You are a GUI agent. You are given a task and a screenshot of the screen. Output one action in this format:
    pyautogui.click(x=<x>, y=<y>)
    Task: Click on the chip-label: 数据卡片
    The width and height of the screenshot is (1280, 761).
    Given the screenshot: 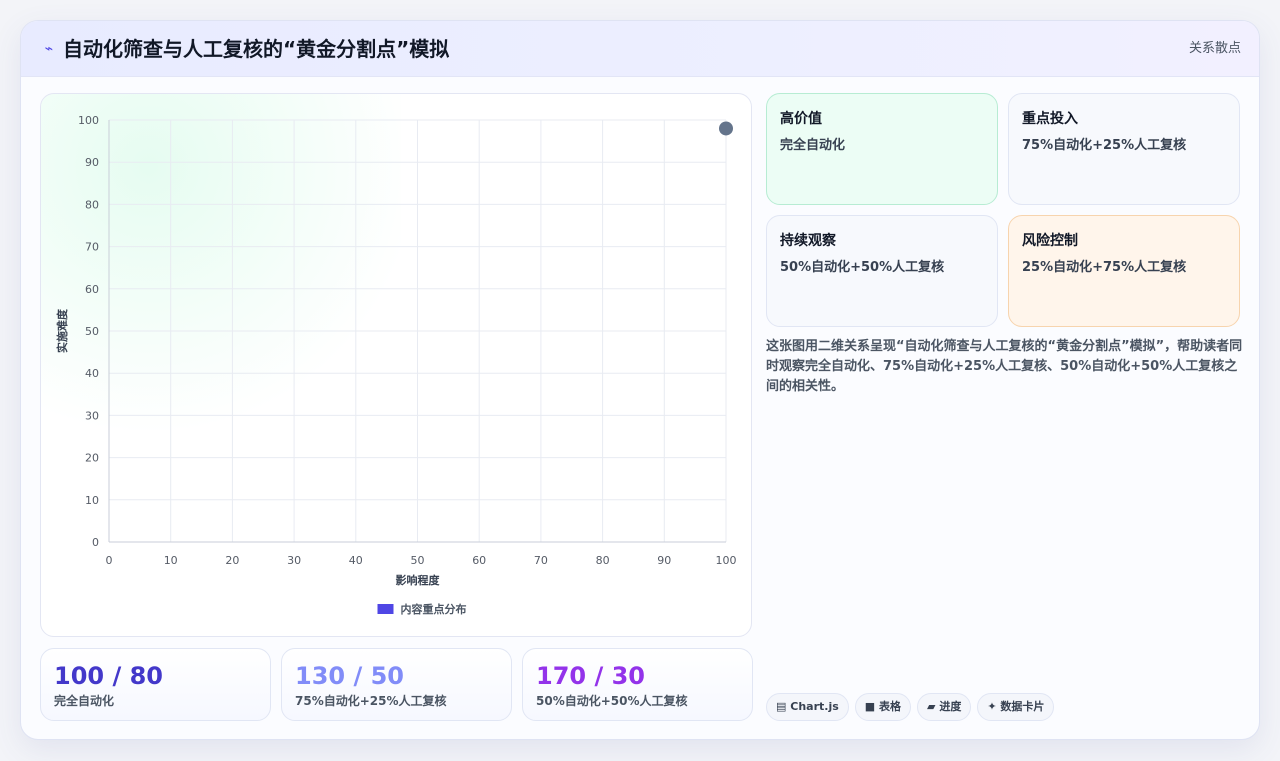 What is the action you would take?
    pyautogui.click(x=1022, y=706)
    